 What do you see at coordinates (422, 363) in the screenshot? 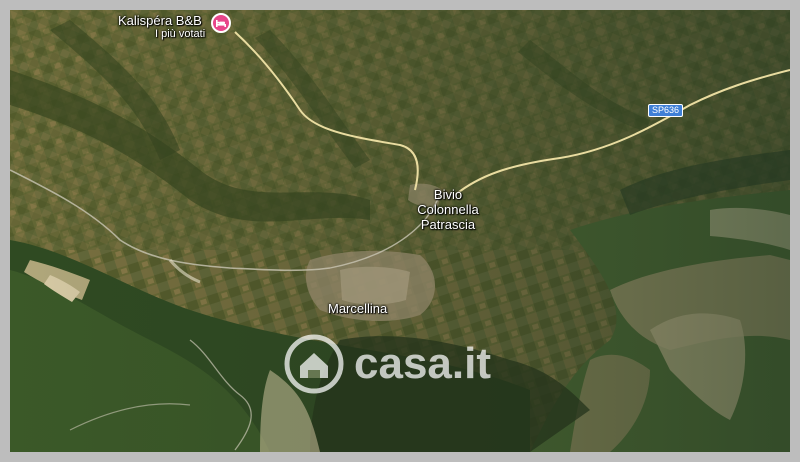
I see `watermark-text: casa.it` at bounding box center [422, 363].